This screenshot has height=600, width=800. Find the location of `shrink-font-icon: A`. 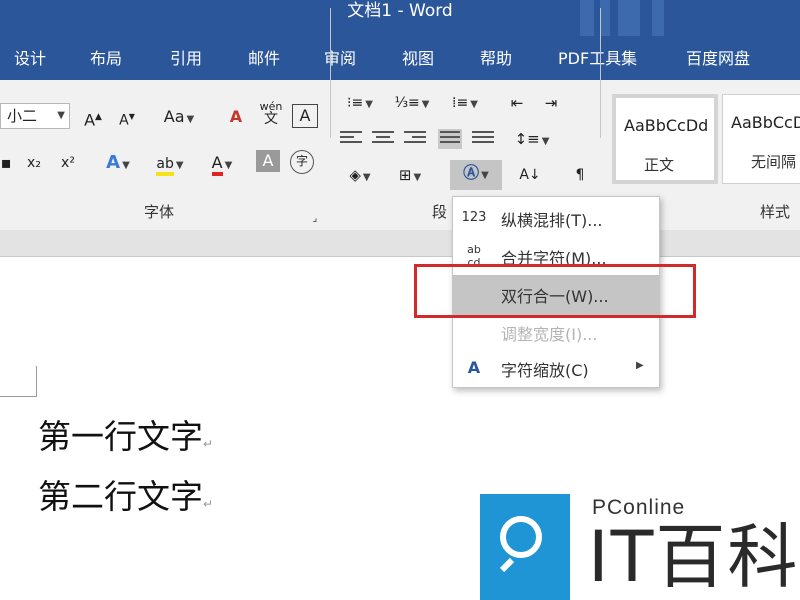

shrink-font-icon: A is located at coordinates (124, 120).